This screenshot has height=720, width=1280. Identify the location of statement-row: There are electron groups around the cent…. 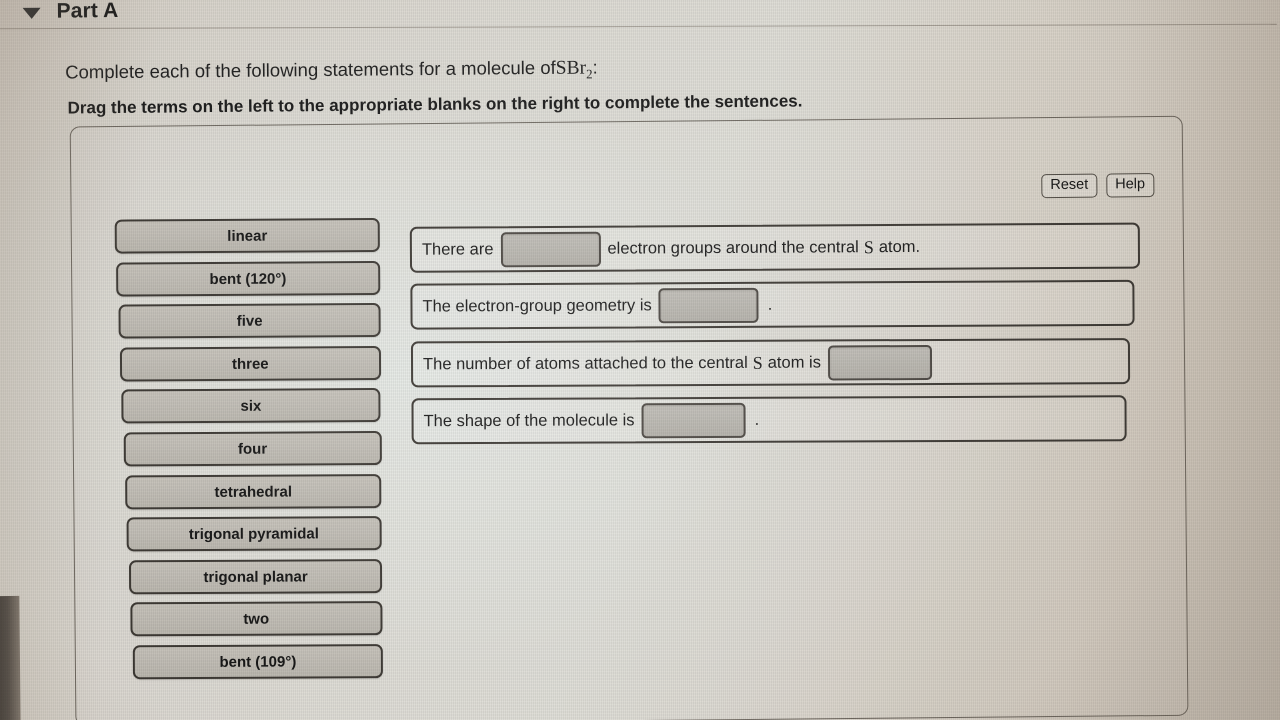
(775, 247).